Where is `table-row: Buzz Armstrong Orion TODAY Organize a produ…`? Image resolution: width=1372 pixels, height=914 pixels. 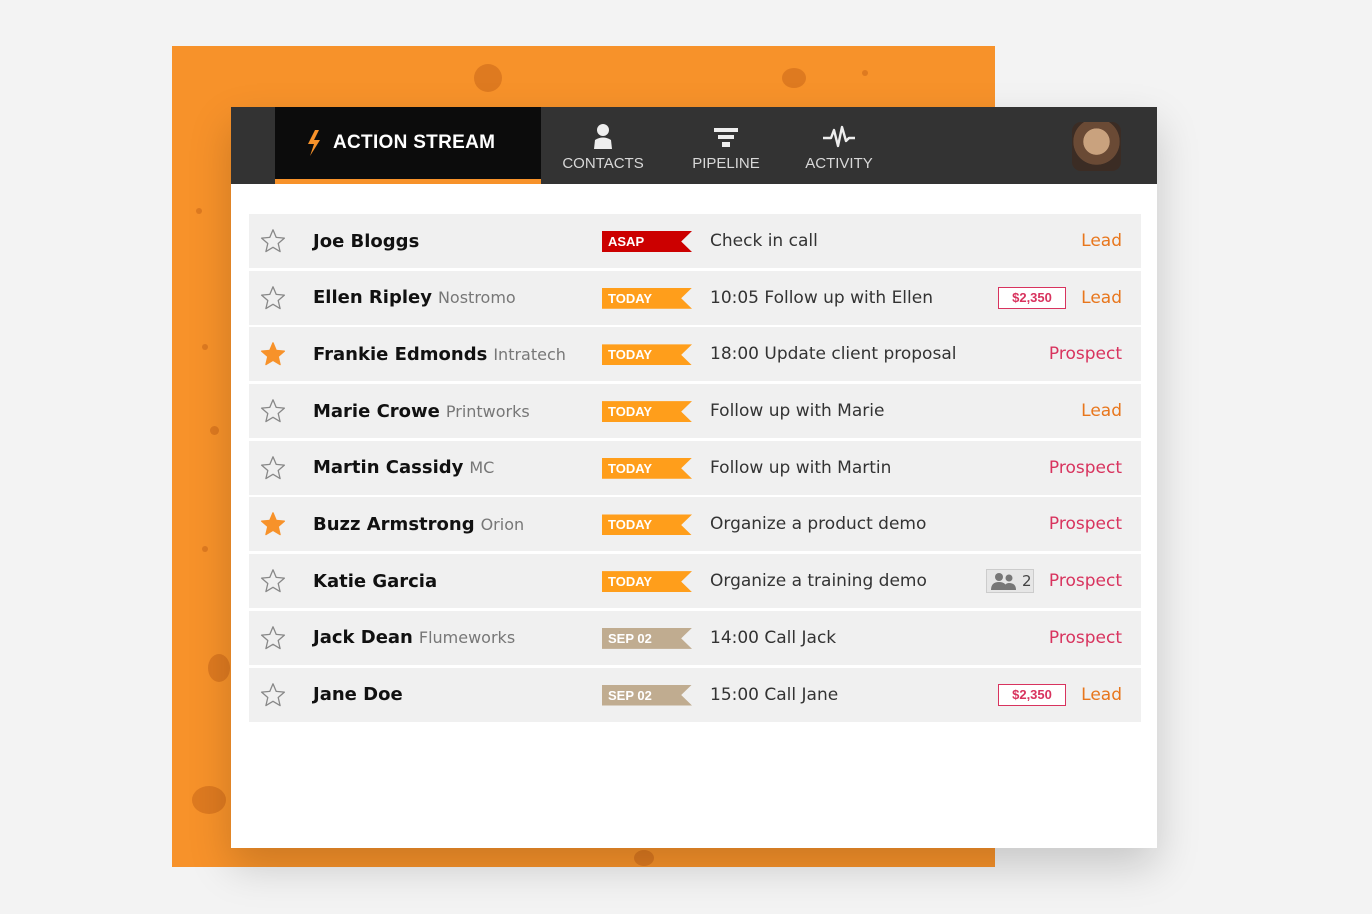 table-row: Buzz Armstrong Orion TODAY Organize a produ… is located at coordinates (695, 524).